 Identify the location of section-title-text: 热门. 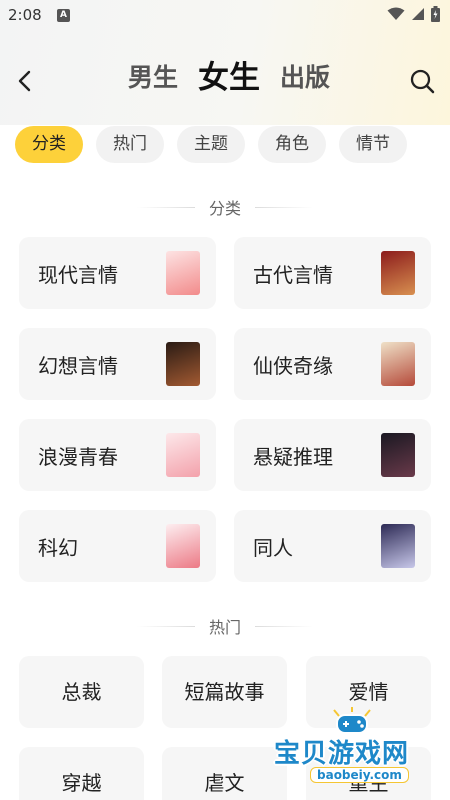
(224, 627).